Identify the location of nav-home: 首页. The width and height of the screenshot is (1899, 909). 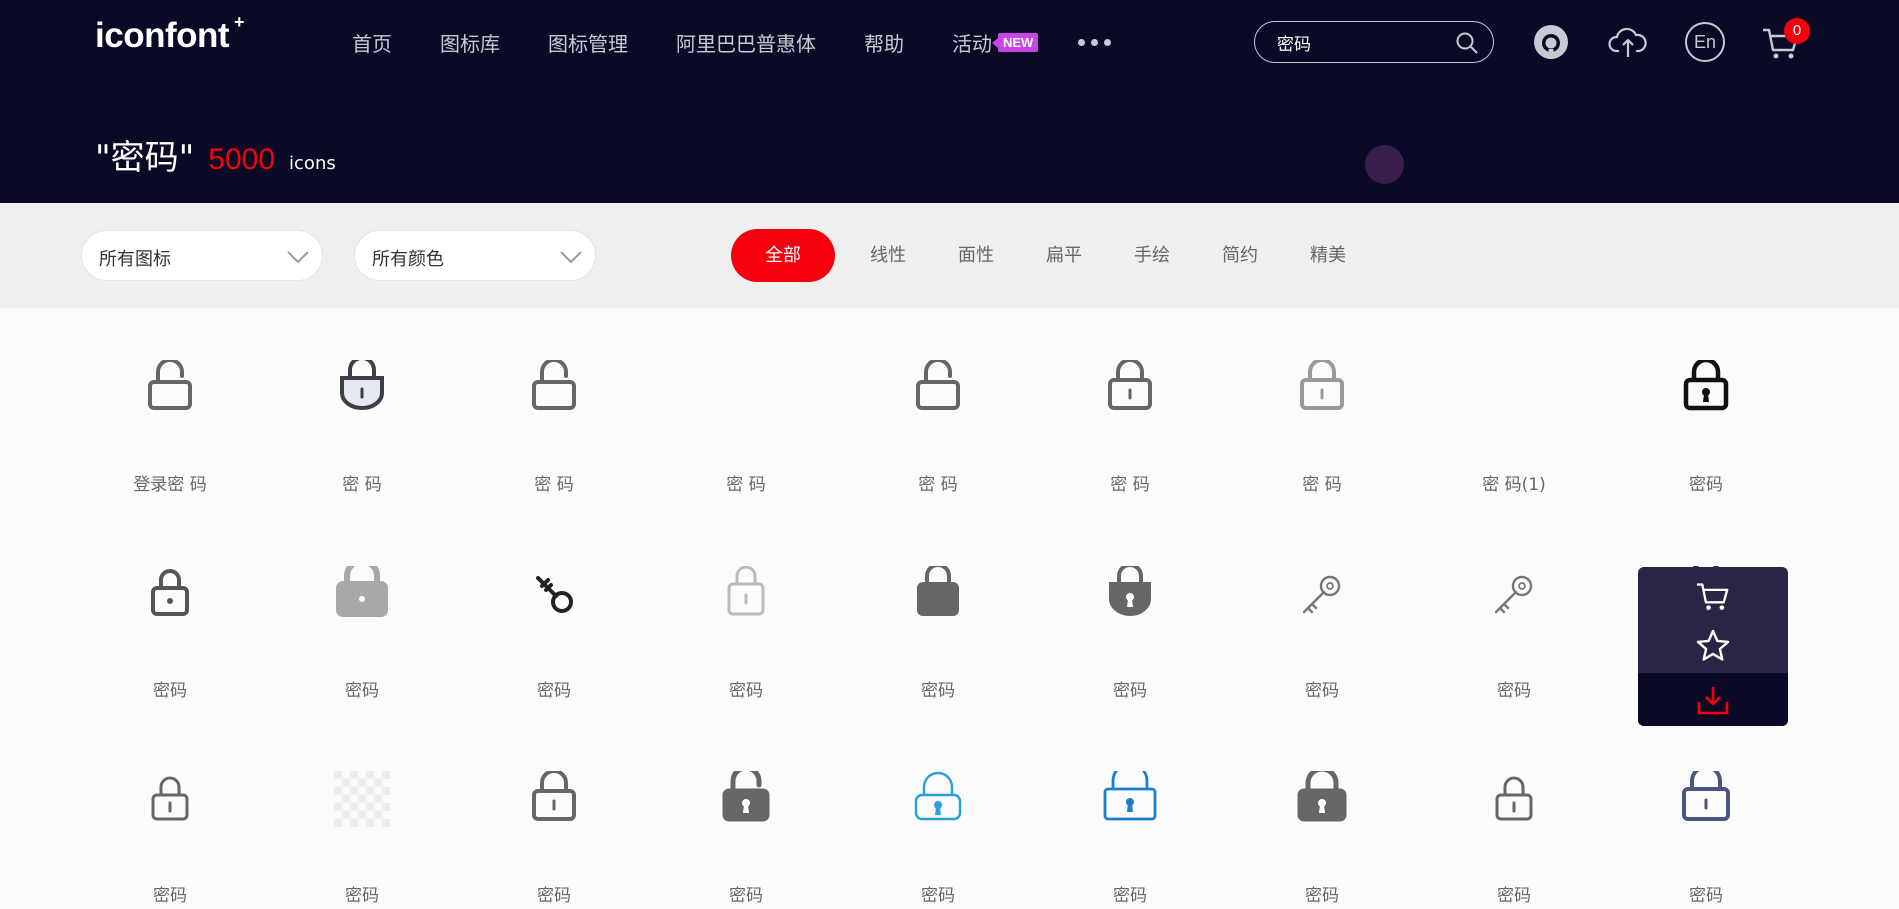
(372, 42).